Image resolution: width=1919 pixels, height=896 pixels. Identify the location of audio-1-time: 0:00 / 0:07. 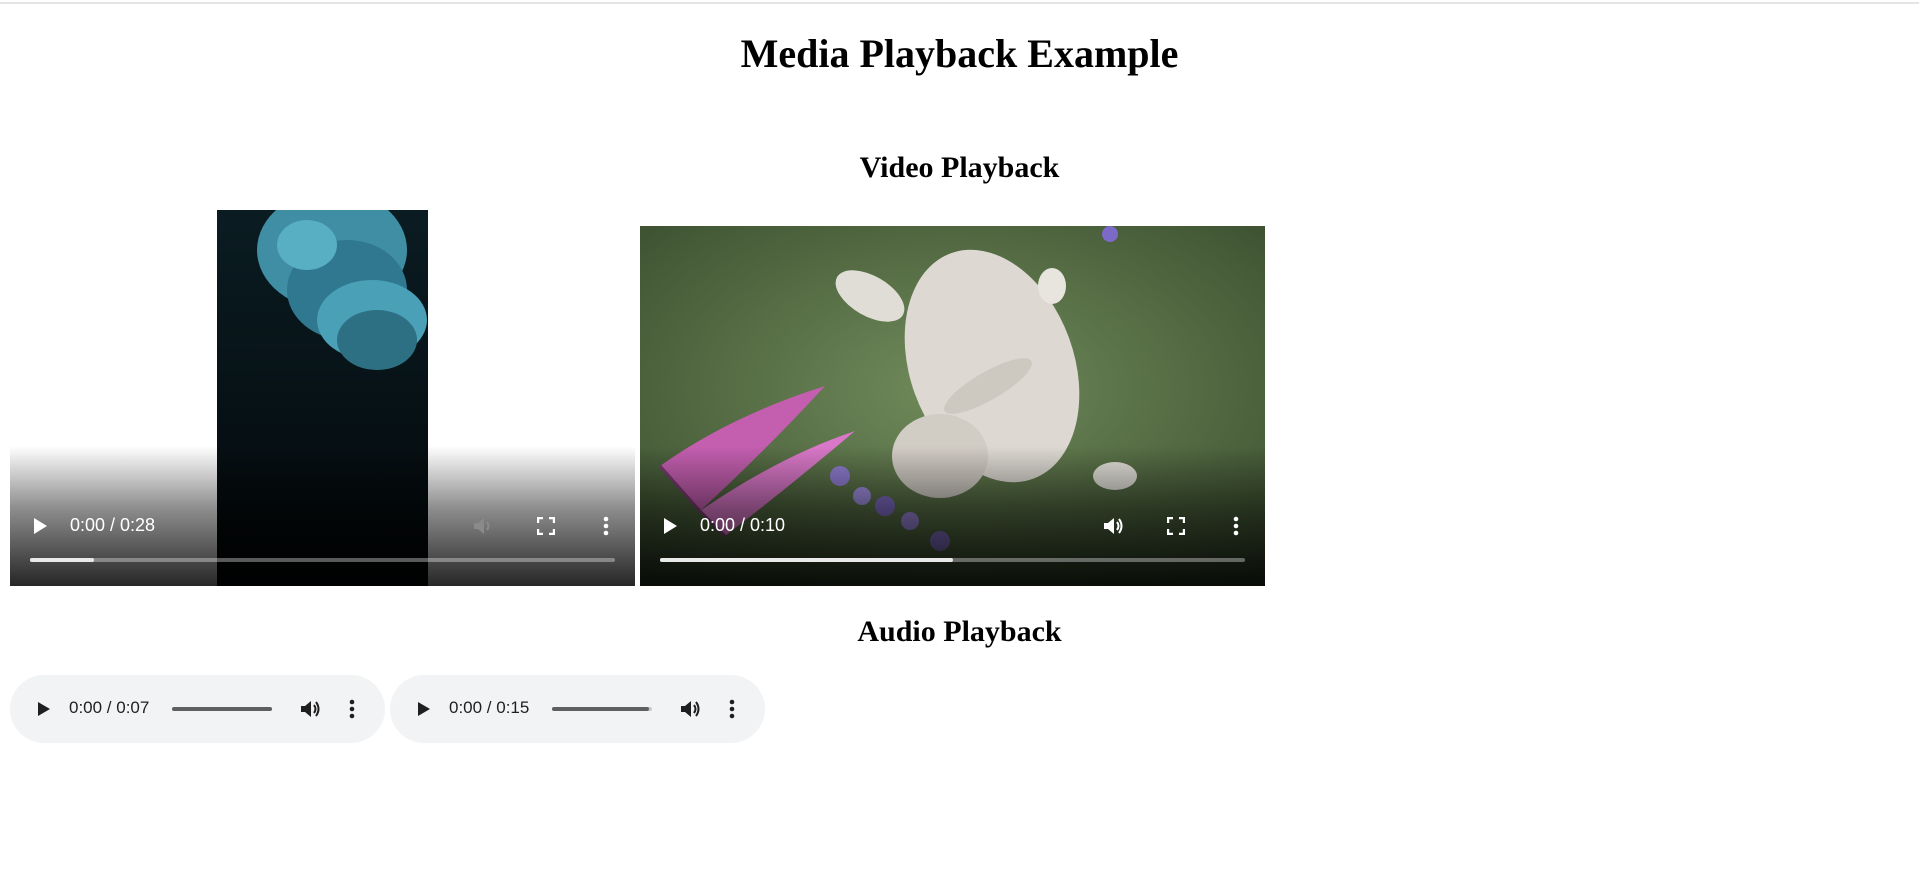
(109, 707).